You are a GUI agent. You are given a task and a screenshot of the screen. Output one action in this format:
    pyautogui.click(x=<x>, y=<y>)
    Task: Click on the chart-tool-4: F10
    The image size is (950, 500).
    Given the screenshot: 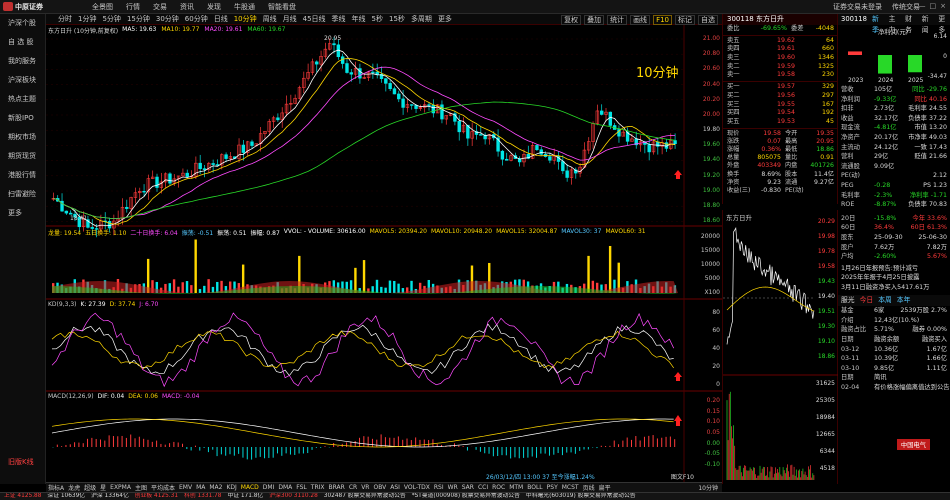 What is the action you would take?
    pyautogui.click(x=662, y=20)
    